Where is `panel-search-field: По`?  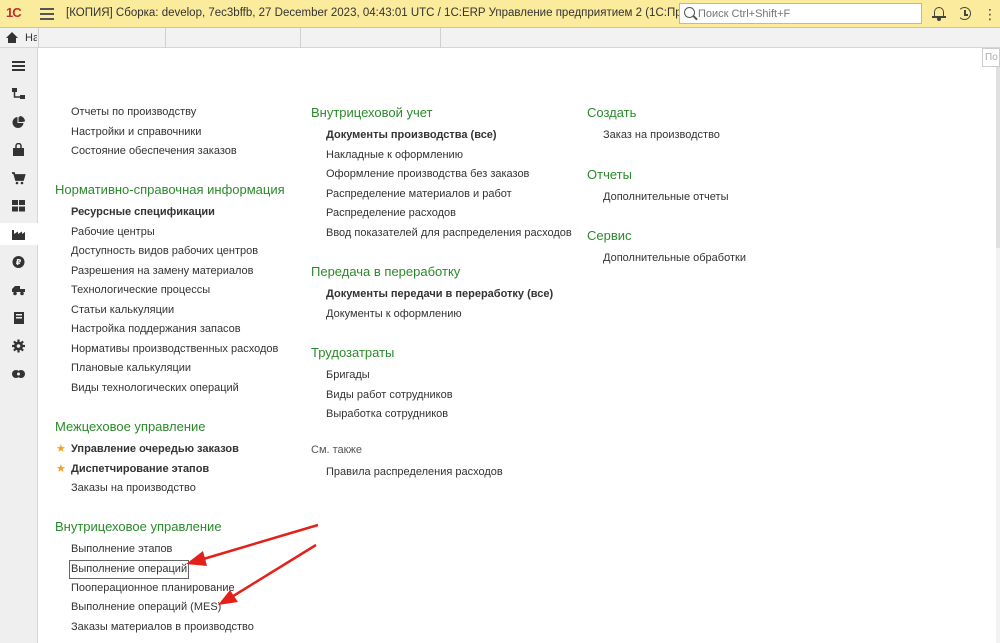 panel-search-field: По is located at coordinates (991, 57).